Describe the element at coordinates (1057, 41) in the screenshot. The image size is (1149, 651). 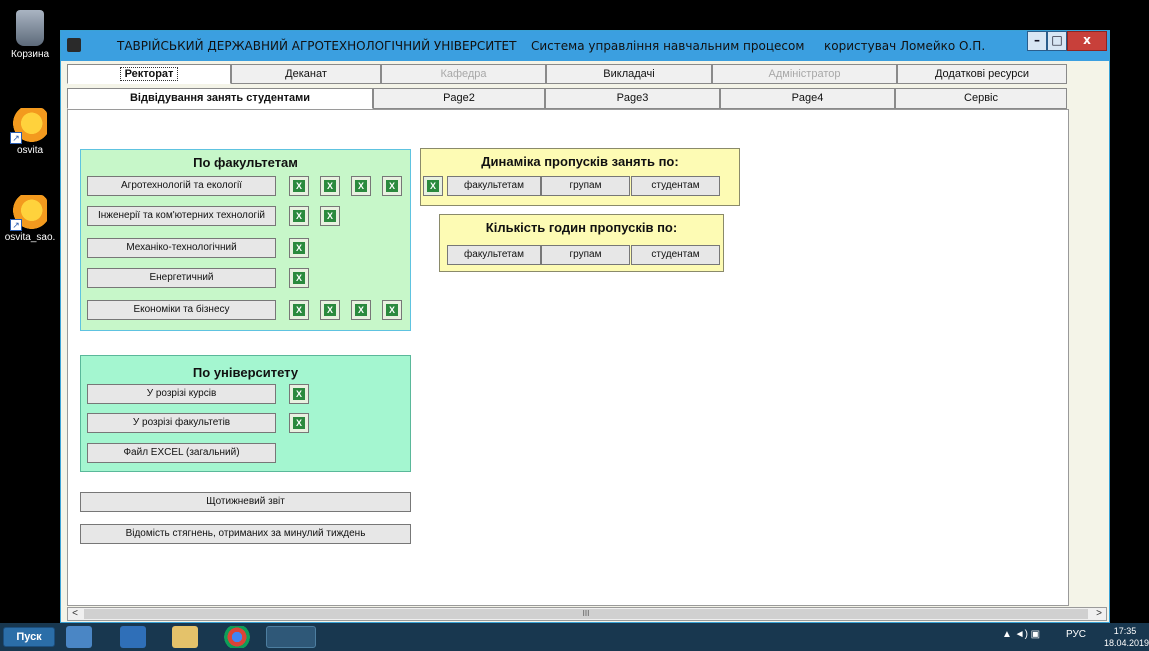
I see `maximize-button: □` at that location.